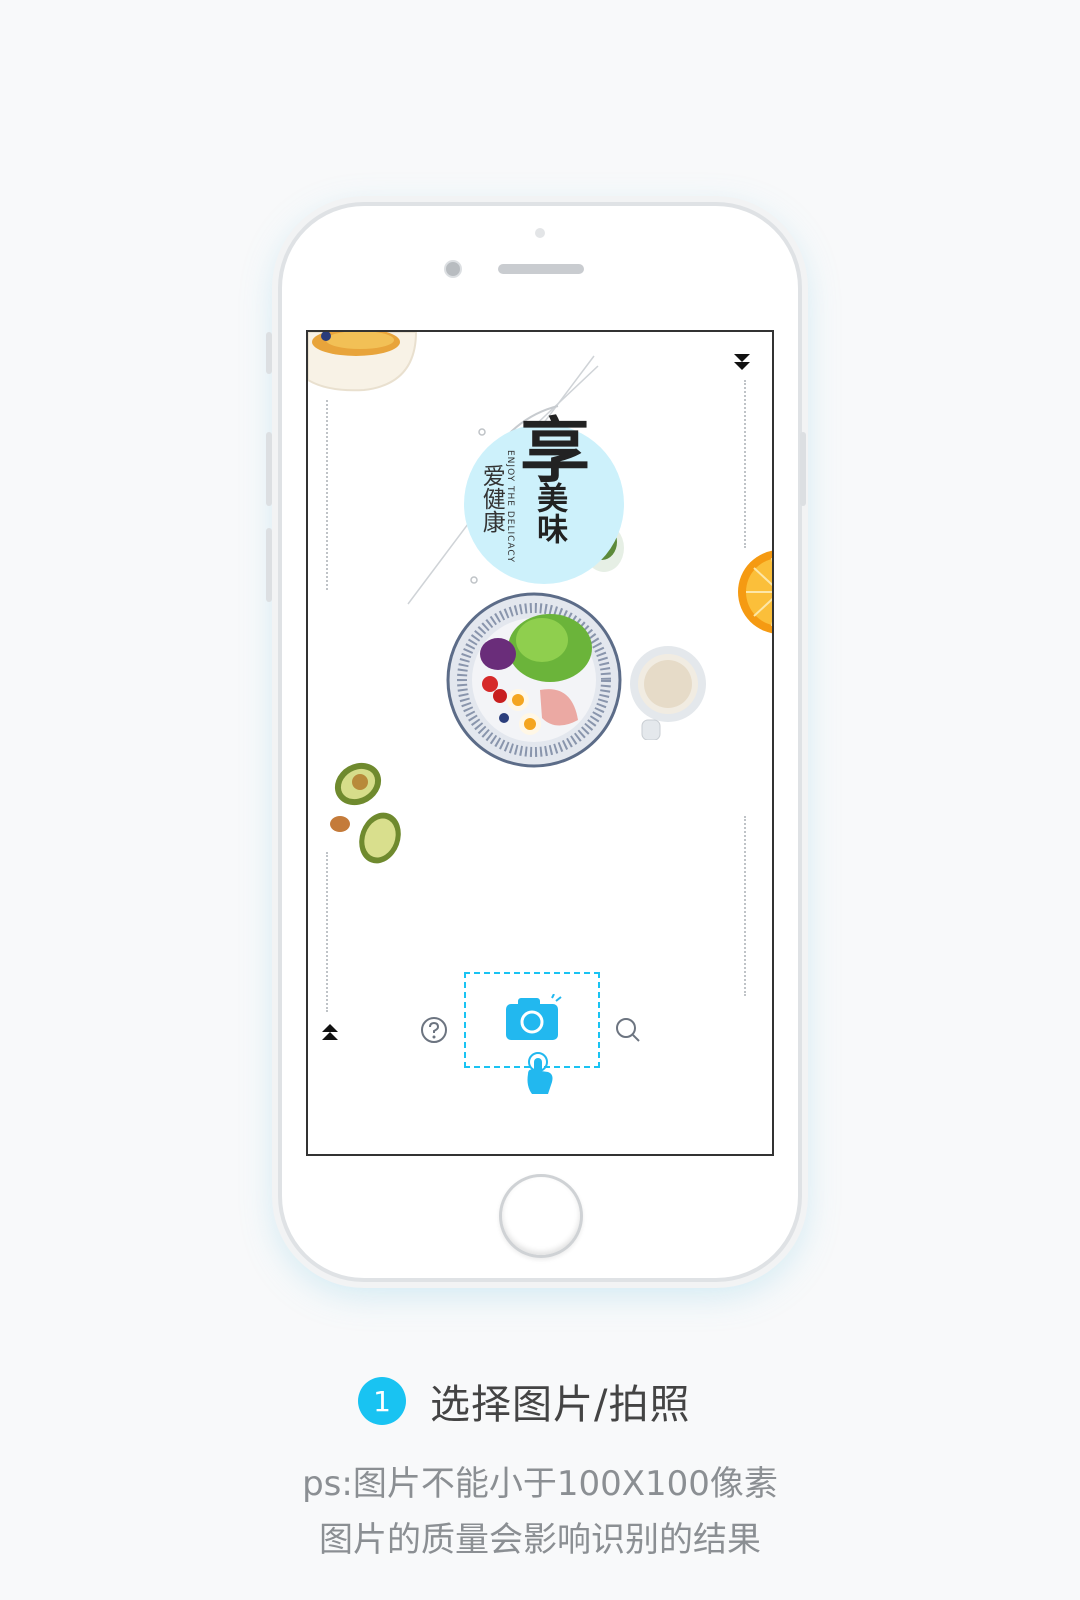  I want to click on phone-power-button, so click(803, 469).